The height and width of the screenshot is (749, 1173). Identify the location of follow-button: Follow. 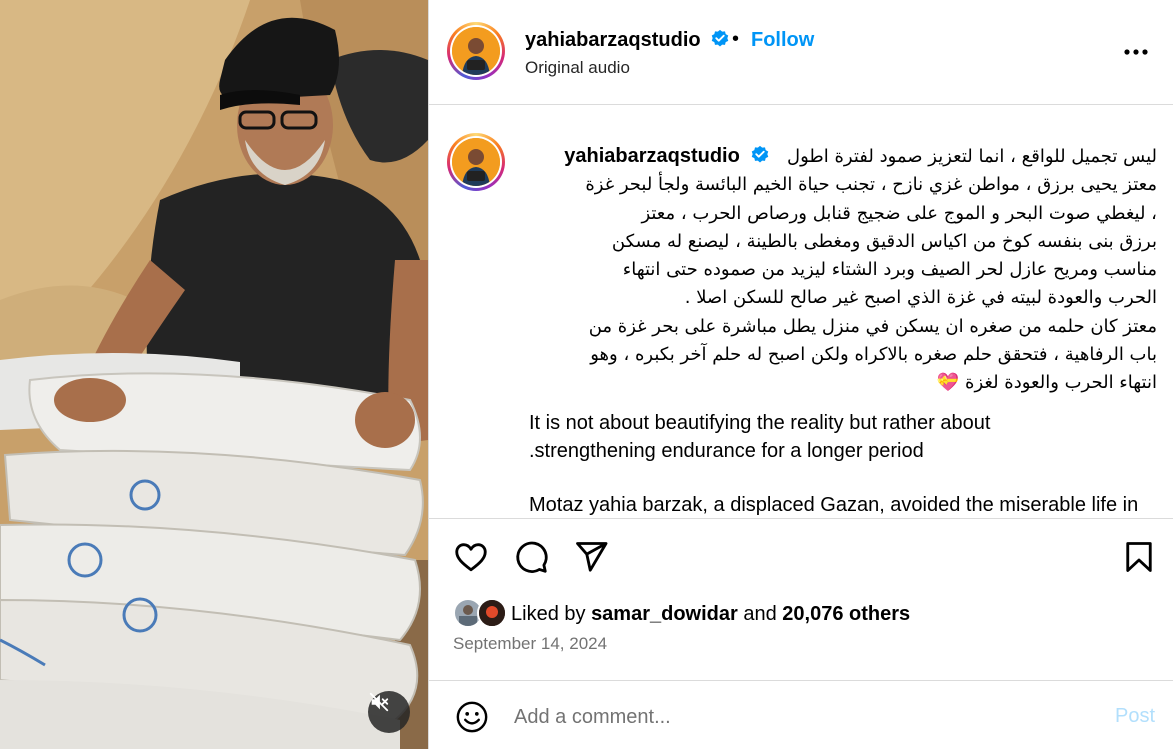
(782, 40).